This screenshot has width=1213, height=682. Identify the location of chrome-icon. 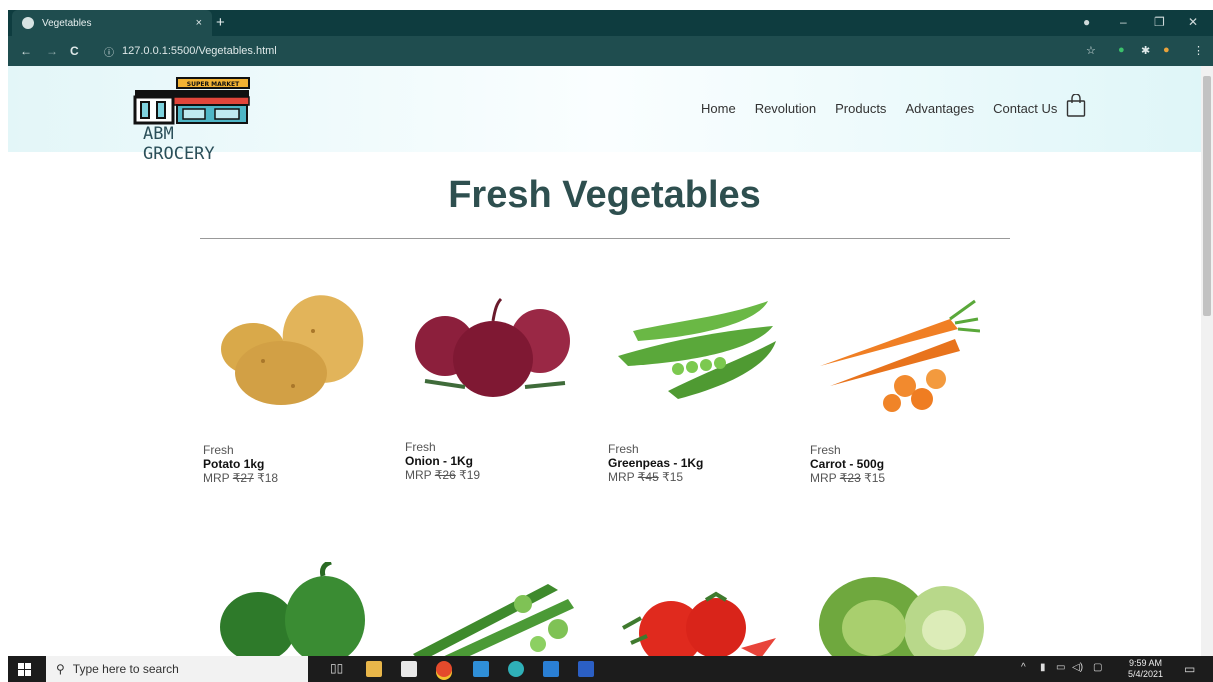
(444, 669).